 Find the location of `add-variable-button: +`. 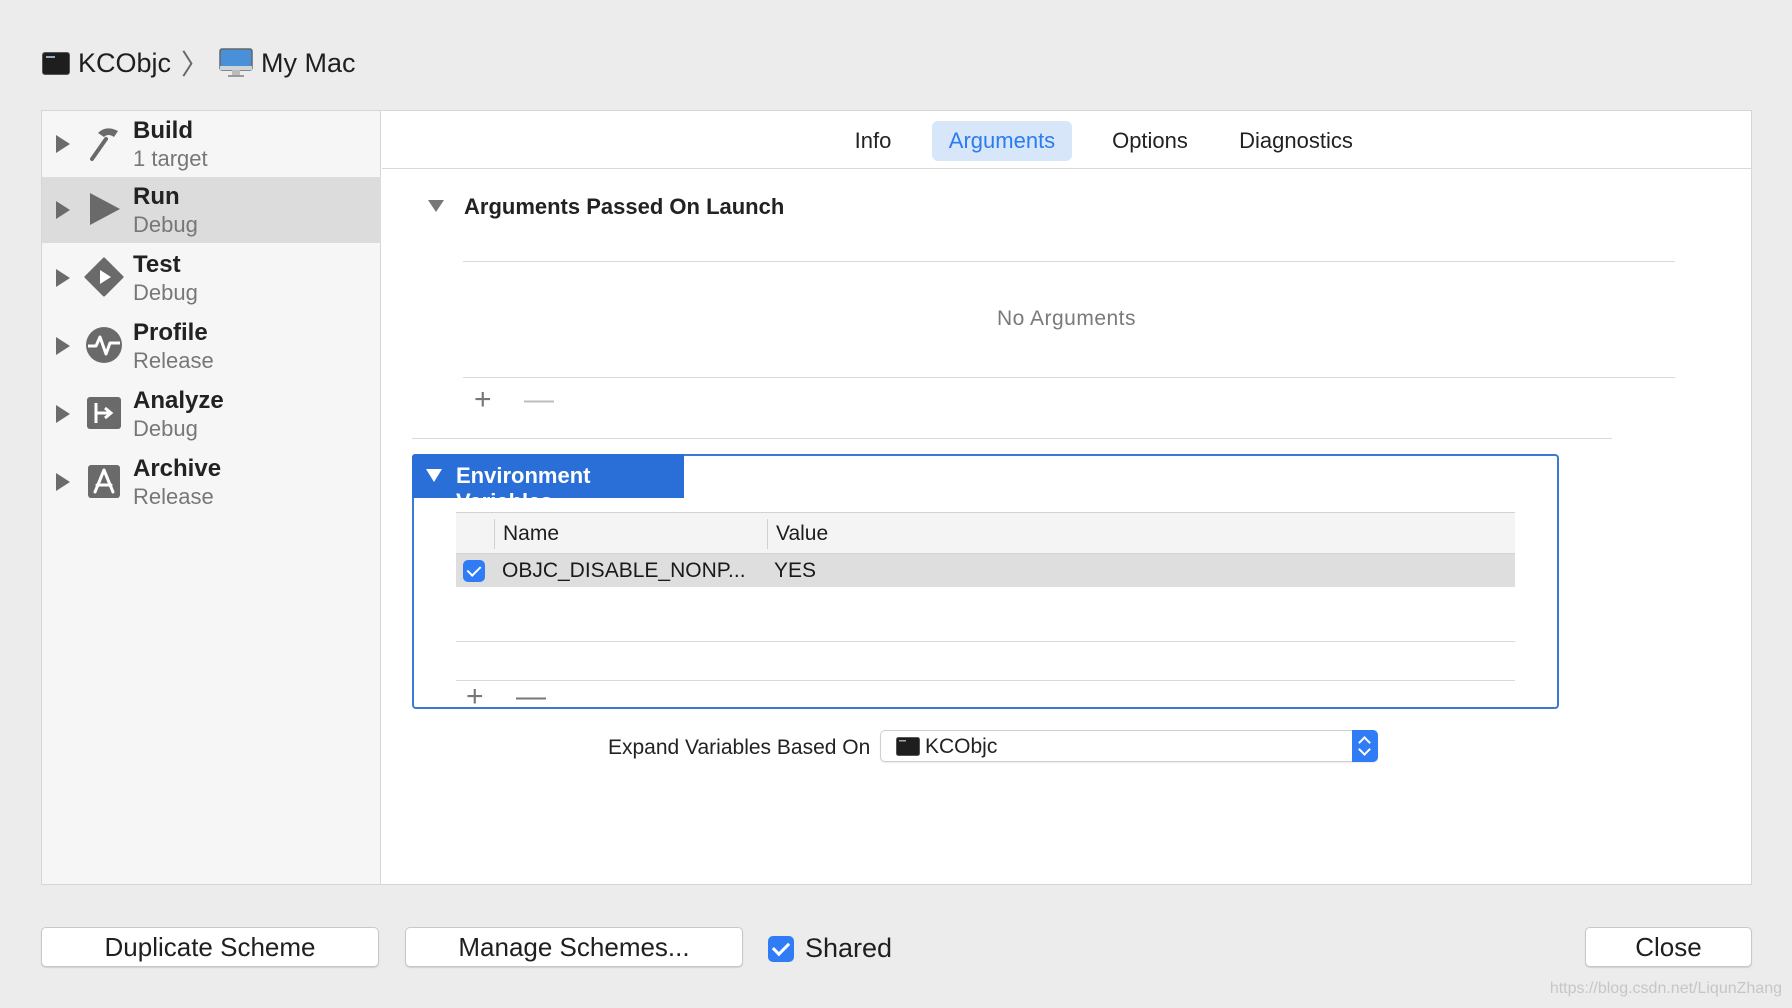

add-variable-button: + is located at coordinates (475, 697).